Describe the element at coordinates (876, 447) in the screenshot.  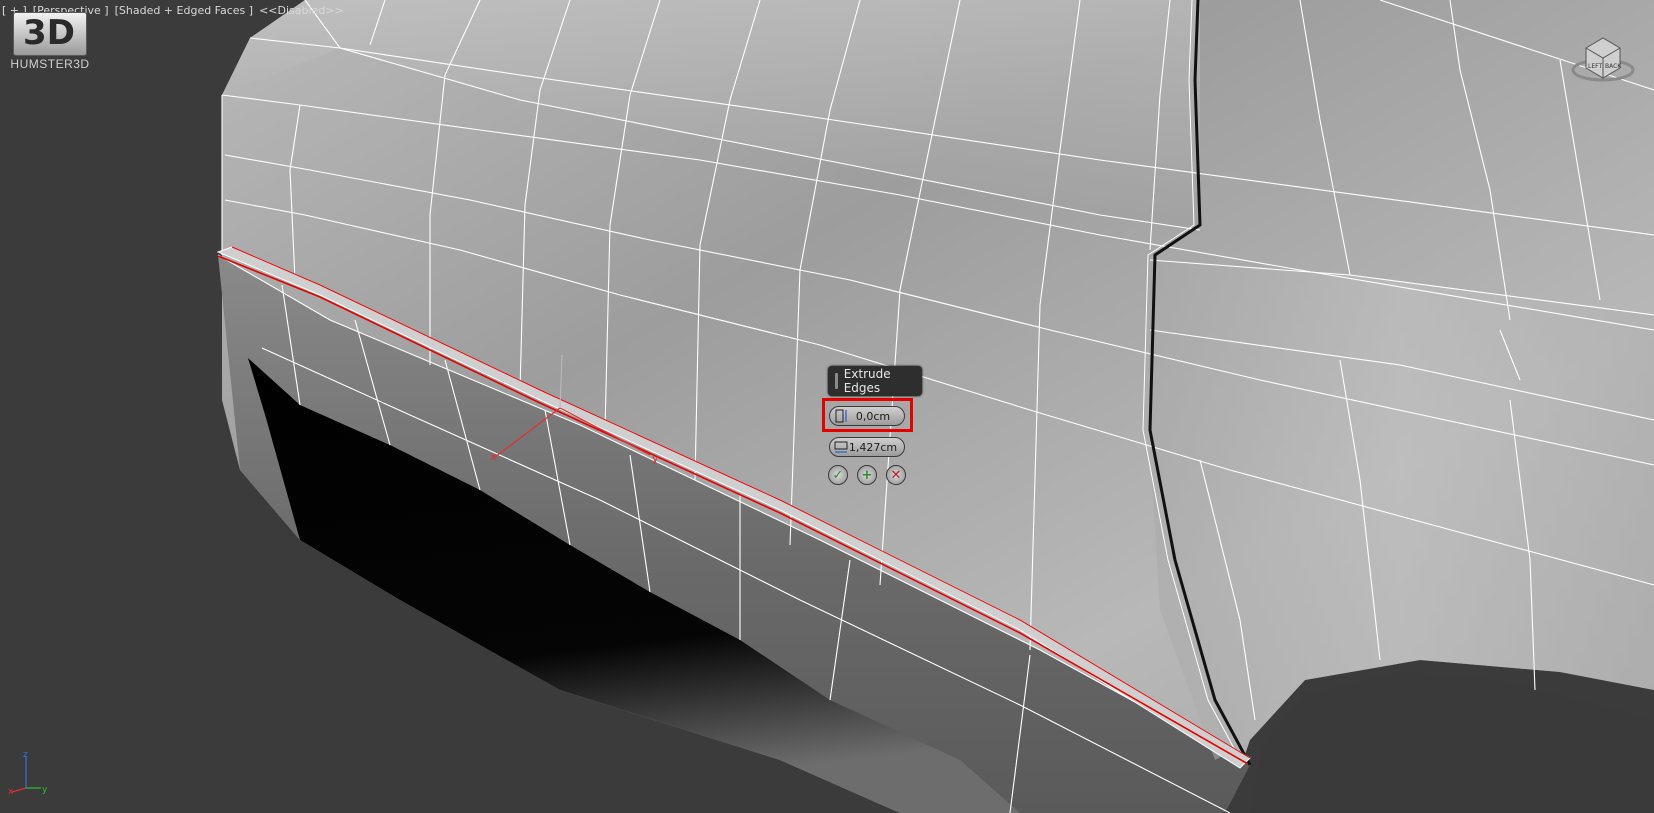
I see `extrude-width-value: 1,427cm` at that location.